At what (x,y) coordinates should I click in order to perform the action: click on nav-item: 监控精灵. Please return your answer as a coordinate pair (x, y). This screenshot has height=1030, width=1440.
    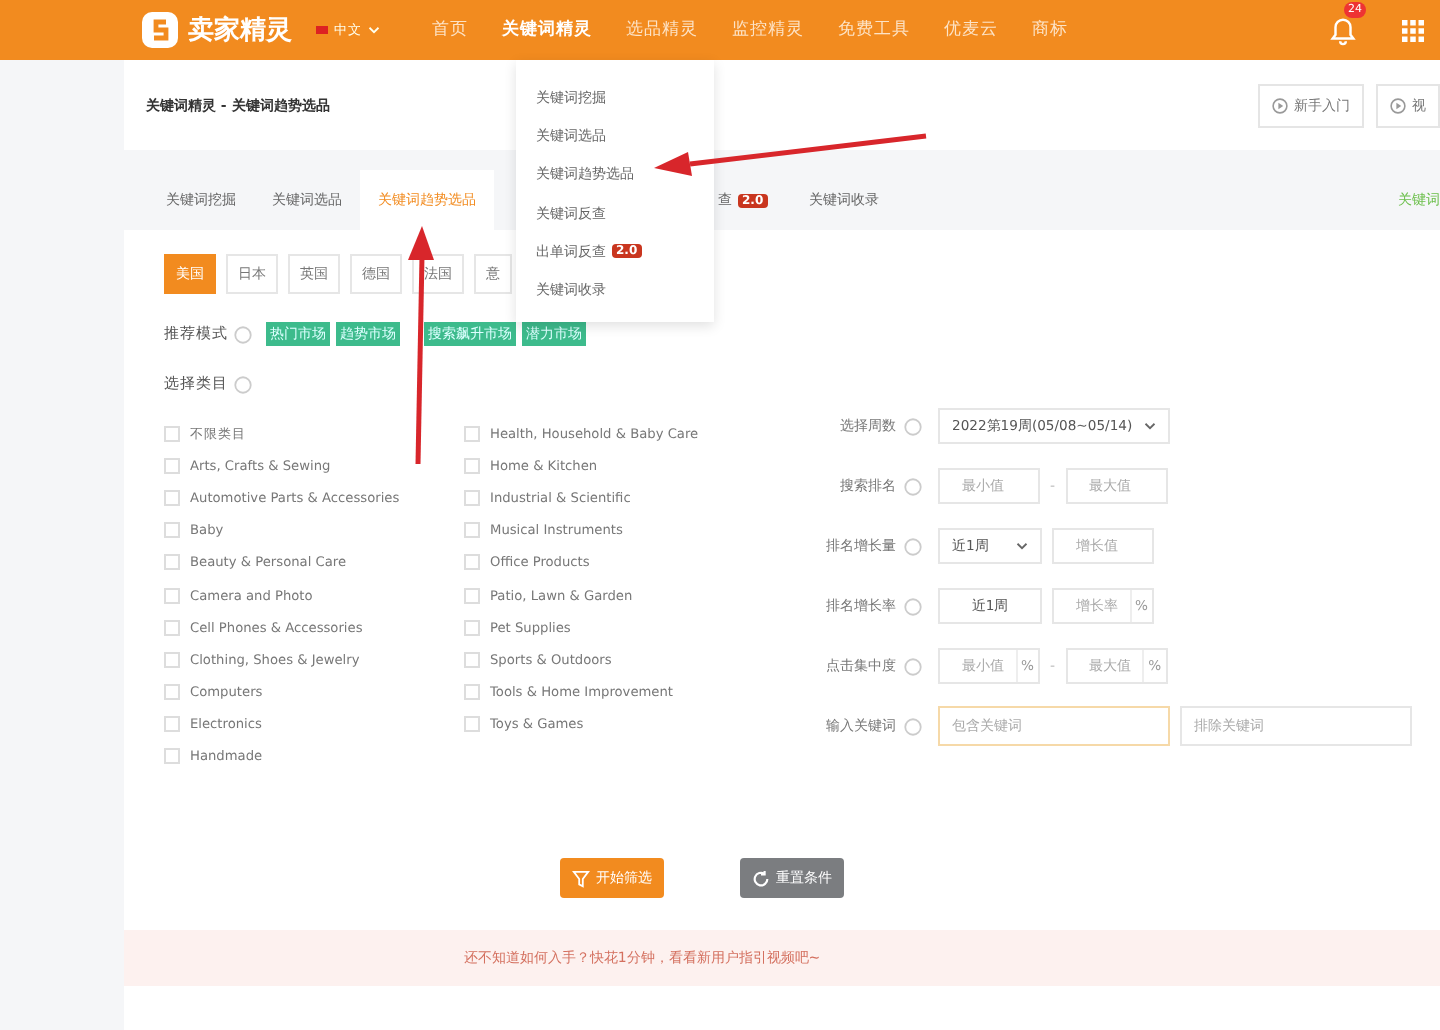
    Looking at the image, I should click on (768, 30).